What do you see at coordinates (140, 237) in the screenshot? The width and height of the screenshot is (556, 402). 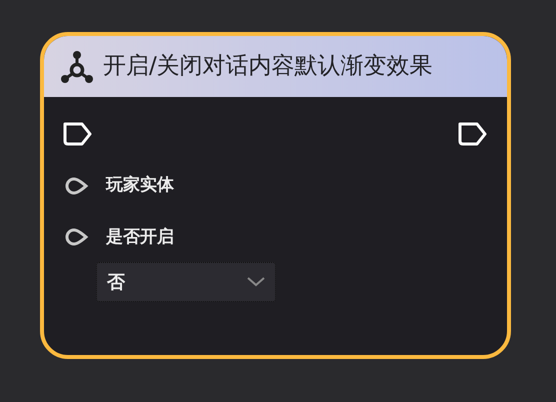 I see `pin-label: 是否开启` at bounding box center [140, 237].